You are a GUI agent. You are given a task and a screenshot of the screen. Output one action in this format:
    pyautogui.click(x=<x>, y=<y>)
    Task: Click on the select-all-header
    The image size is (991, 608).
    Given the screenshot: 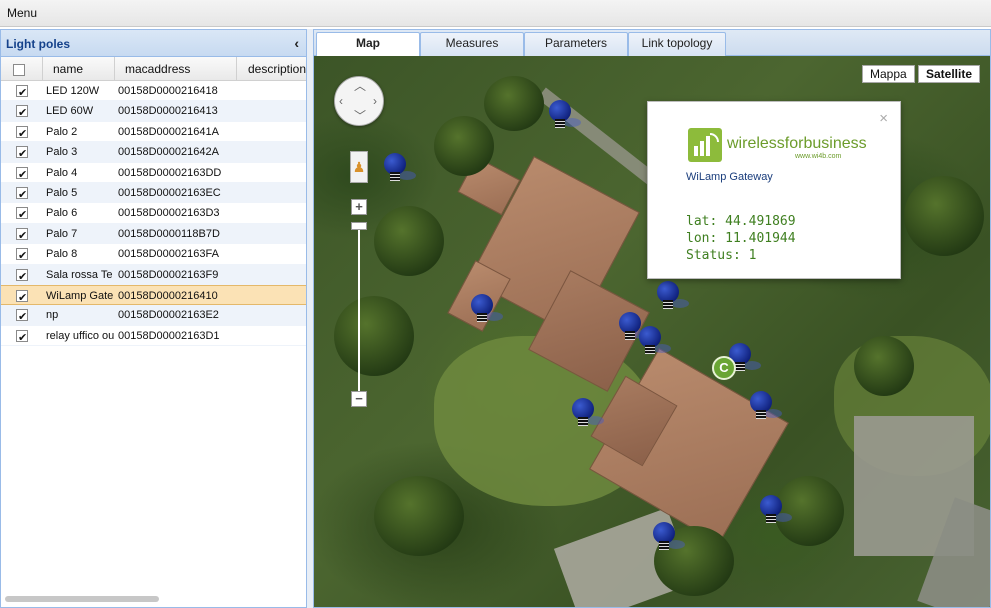 What is the action you would take?
    pyautogui.click(x=22, y=69)
    